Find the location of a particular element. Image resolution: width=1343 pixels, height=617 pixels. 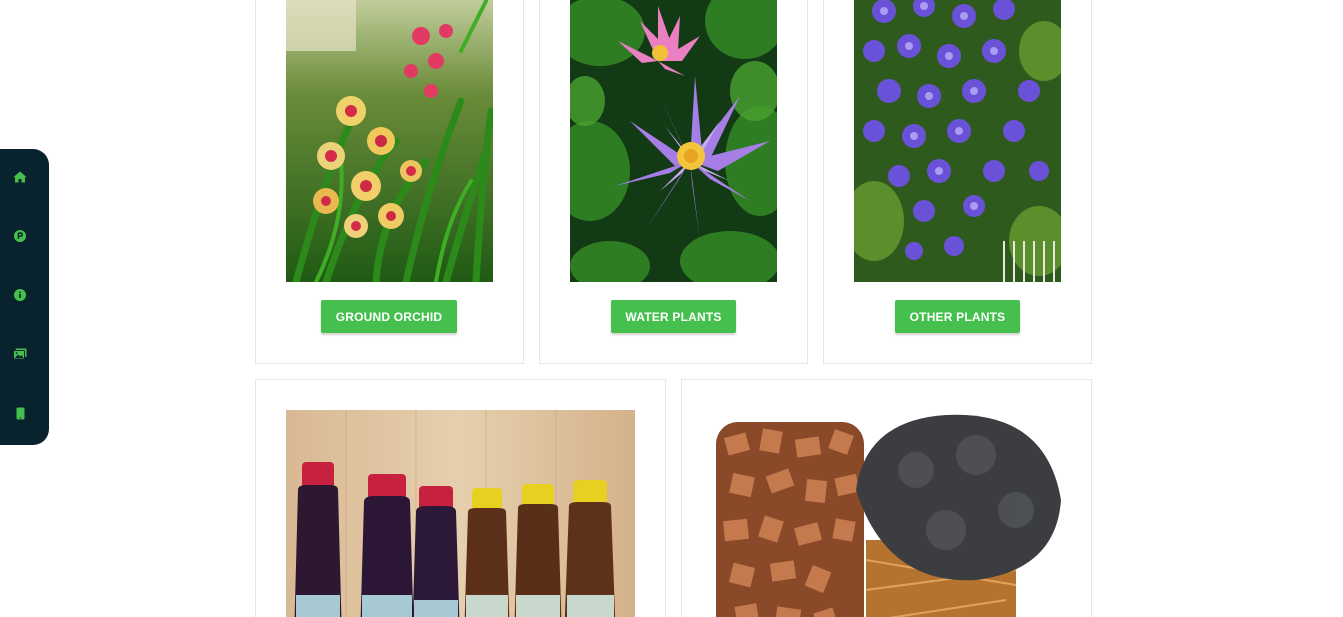

parking-circle-icon is located at coordinates (20, 236).